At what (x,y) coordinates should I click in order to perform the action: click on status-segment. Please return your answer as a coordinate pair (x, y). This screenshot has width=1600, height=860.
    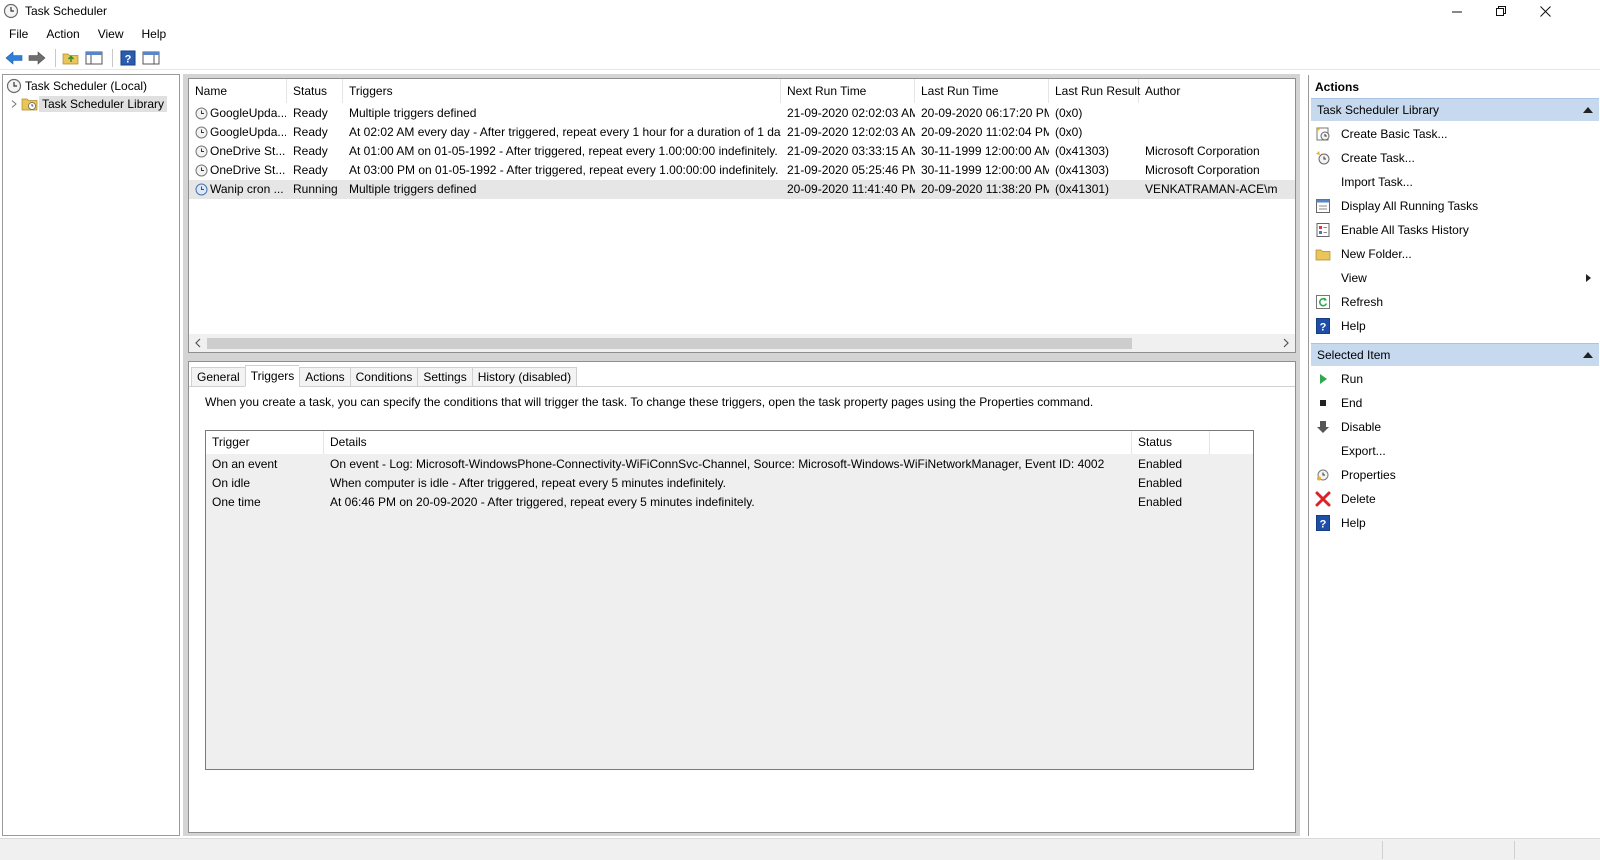
    Looking at the image, I should click on (1557, 850).